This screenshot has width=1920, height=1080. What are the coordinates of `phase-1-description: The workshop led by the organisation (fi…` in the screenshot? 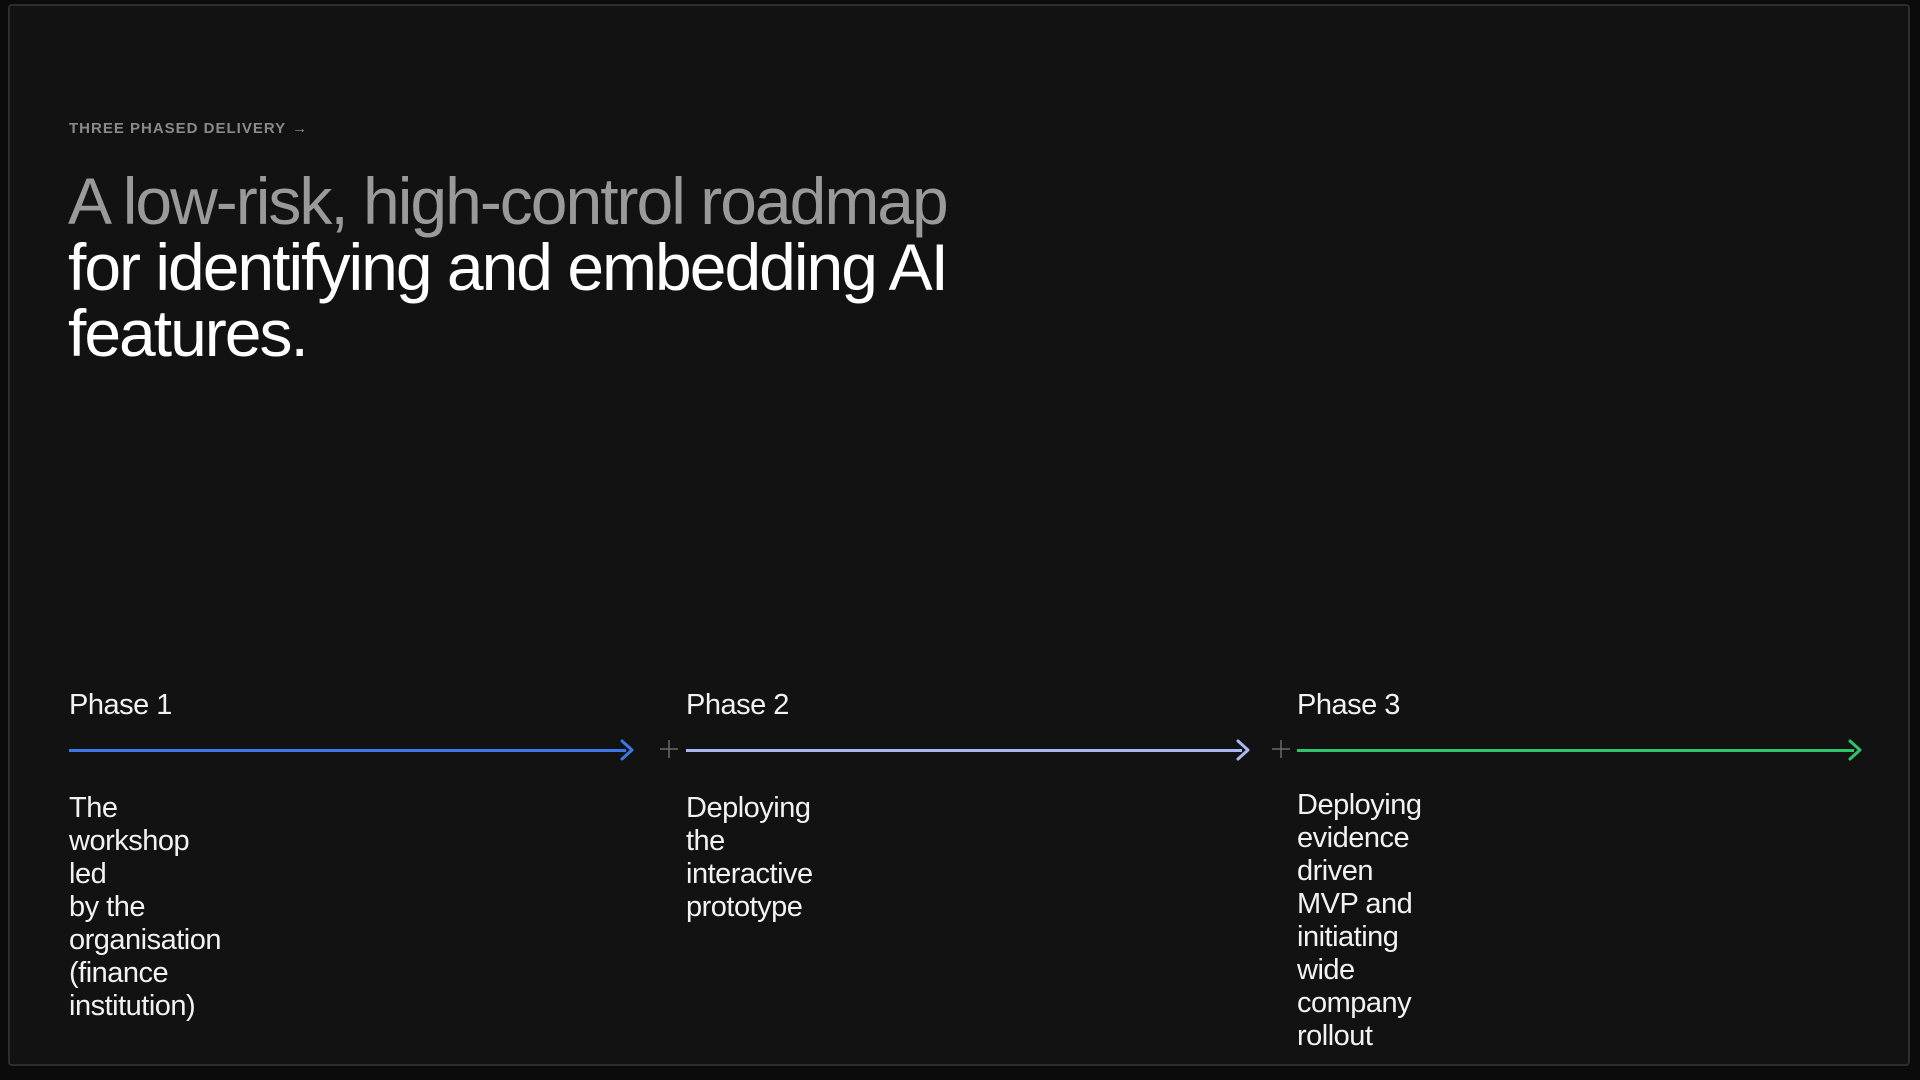 It's located at (145, 907).